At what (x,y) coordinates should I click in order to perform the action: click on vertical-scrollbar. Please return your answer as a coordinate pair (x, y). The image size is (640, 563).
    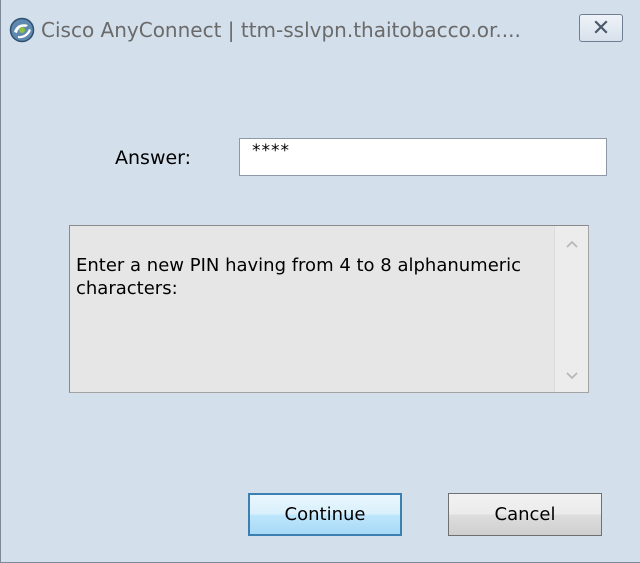
    Looking at the image, I should click on (571, 309).